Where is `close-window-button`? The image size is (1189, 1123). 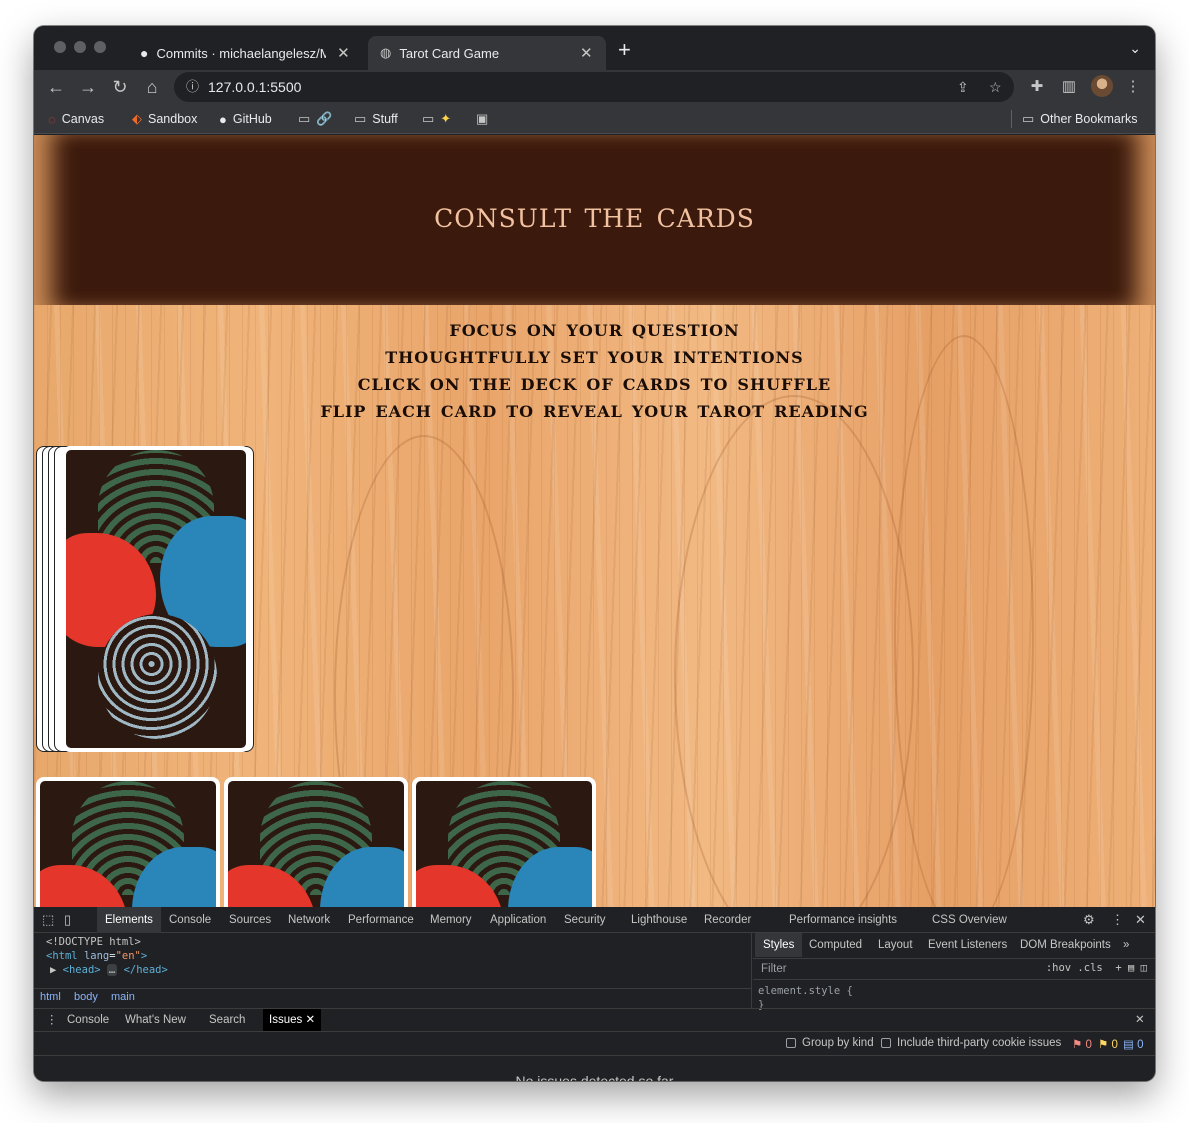
close-window-button is located at coordinates (60, 47).